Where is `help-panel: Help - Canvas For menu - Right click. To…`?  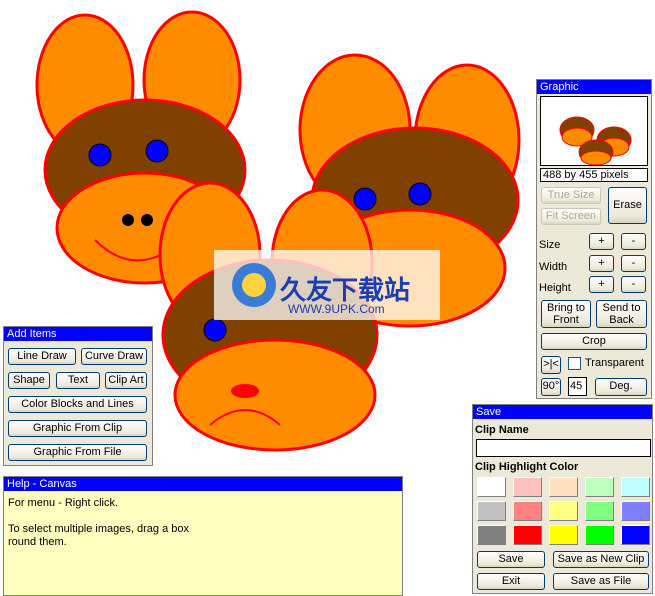 help-panel: Help - Canvas For menu - Right click. To… is located at coordinates (203, 536).